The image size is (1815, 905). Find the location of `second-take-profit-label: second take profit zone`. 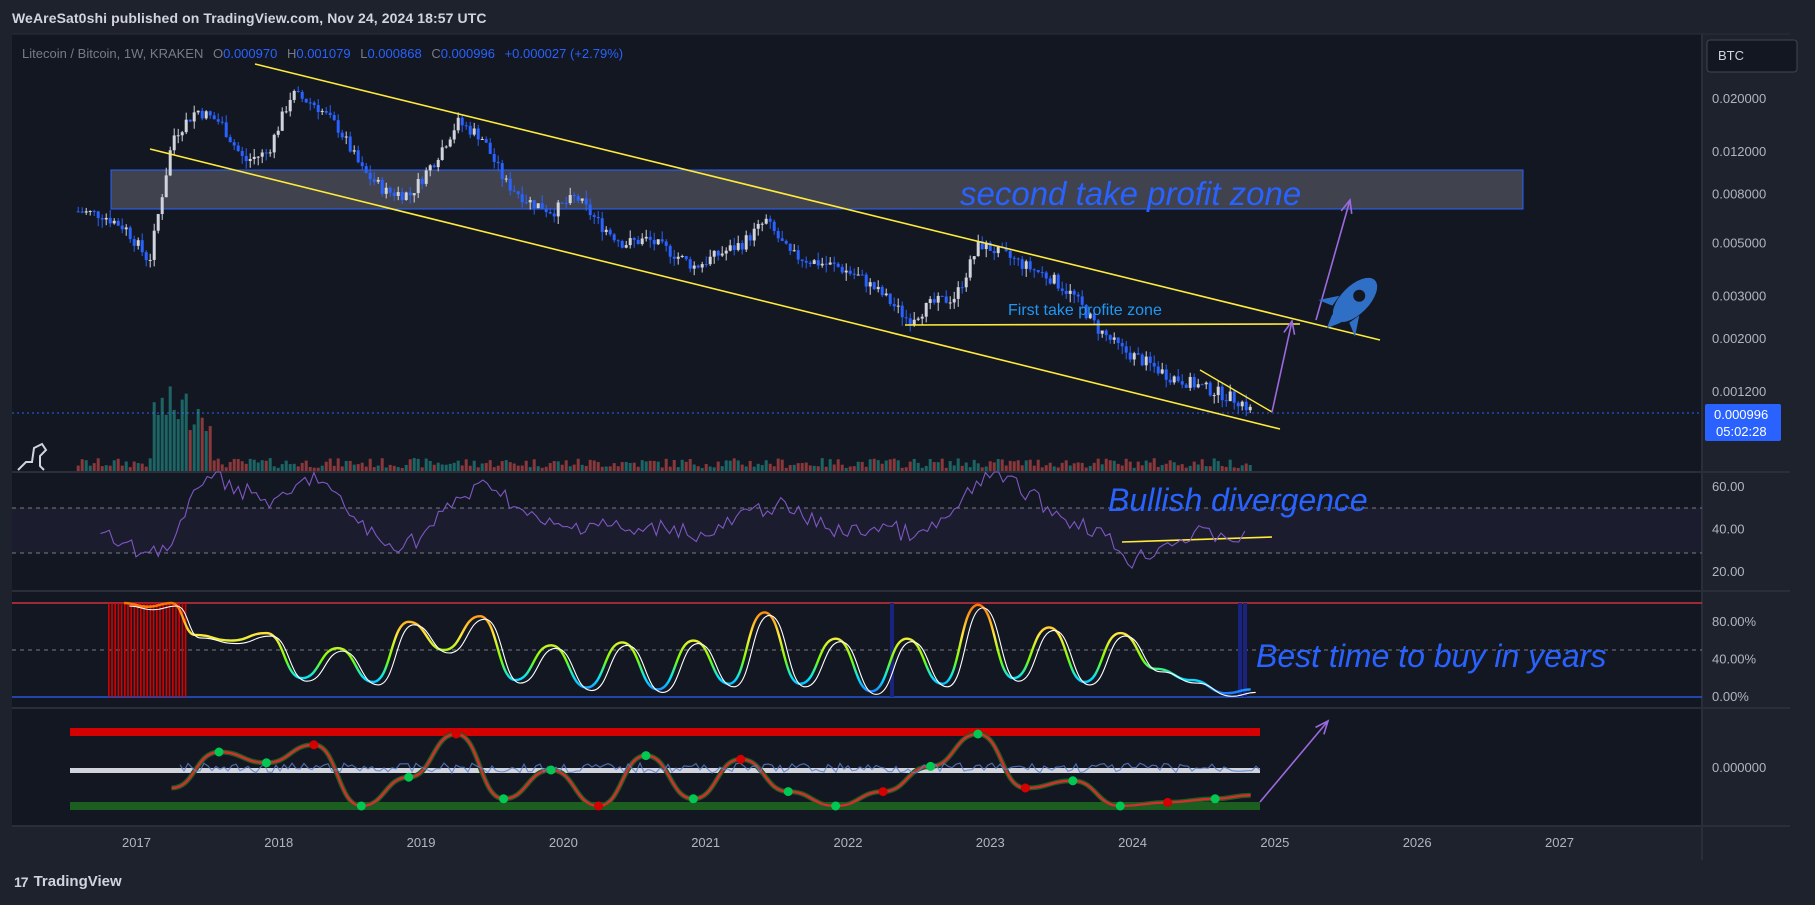

second-take-profit-label: second take profit zone is located at coordinates (1130, 193).